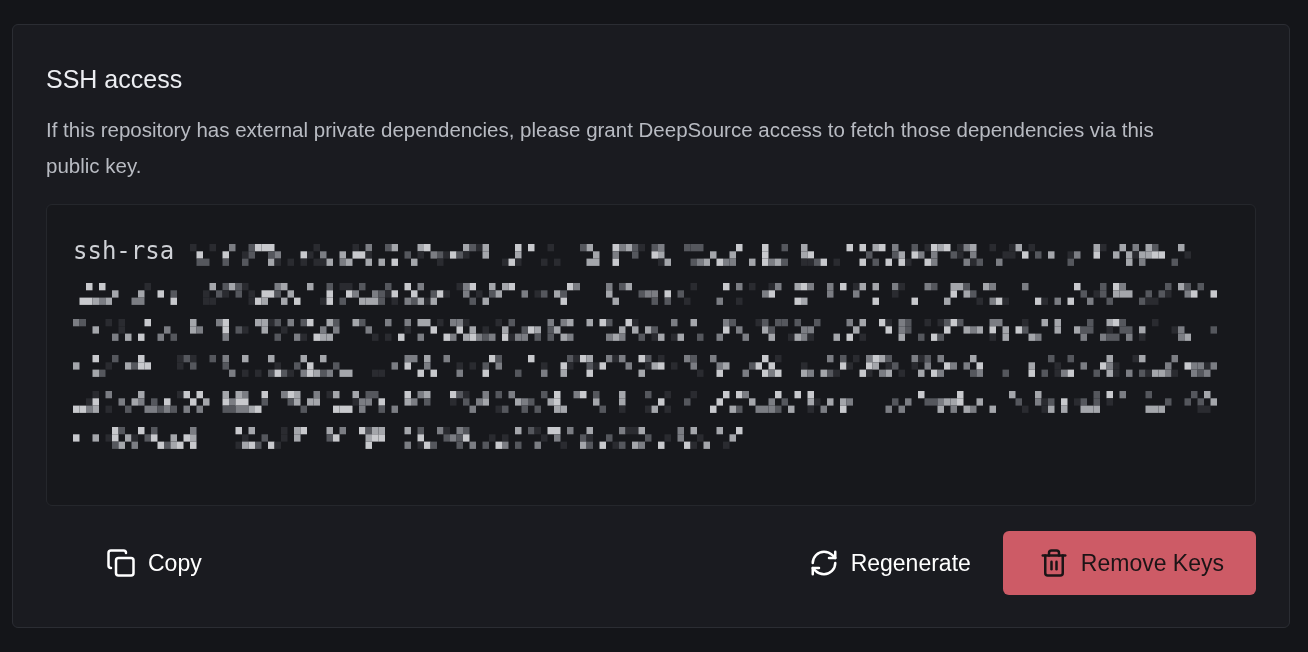 The height and width of the screenshot is (652, 1308). Describe the element at coordinates (875, 563) in the screenshot. I see `regenerate-button: Regenerate` at that location.